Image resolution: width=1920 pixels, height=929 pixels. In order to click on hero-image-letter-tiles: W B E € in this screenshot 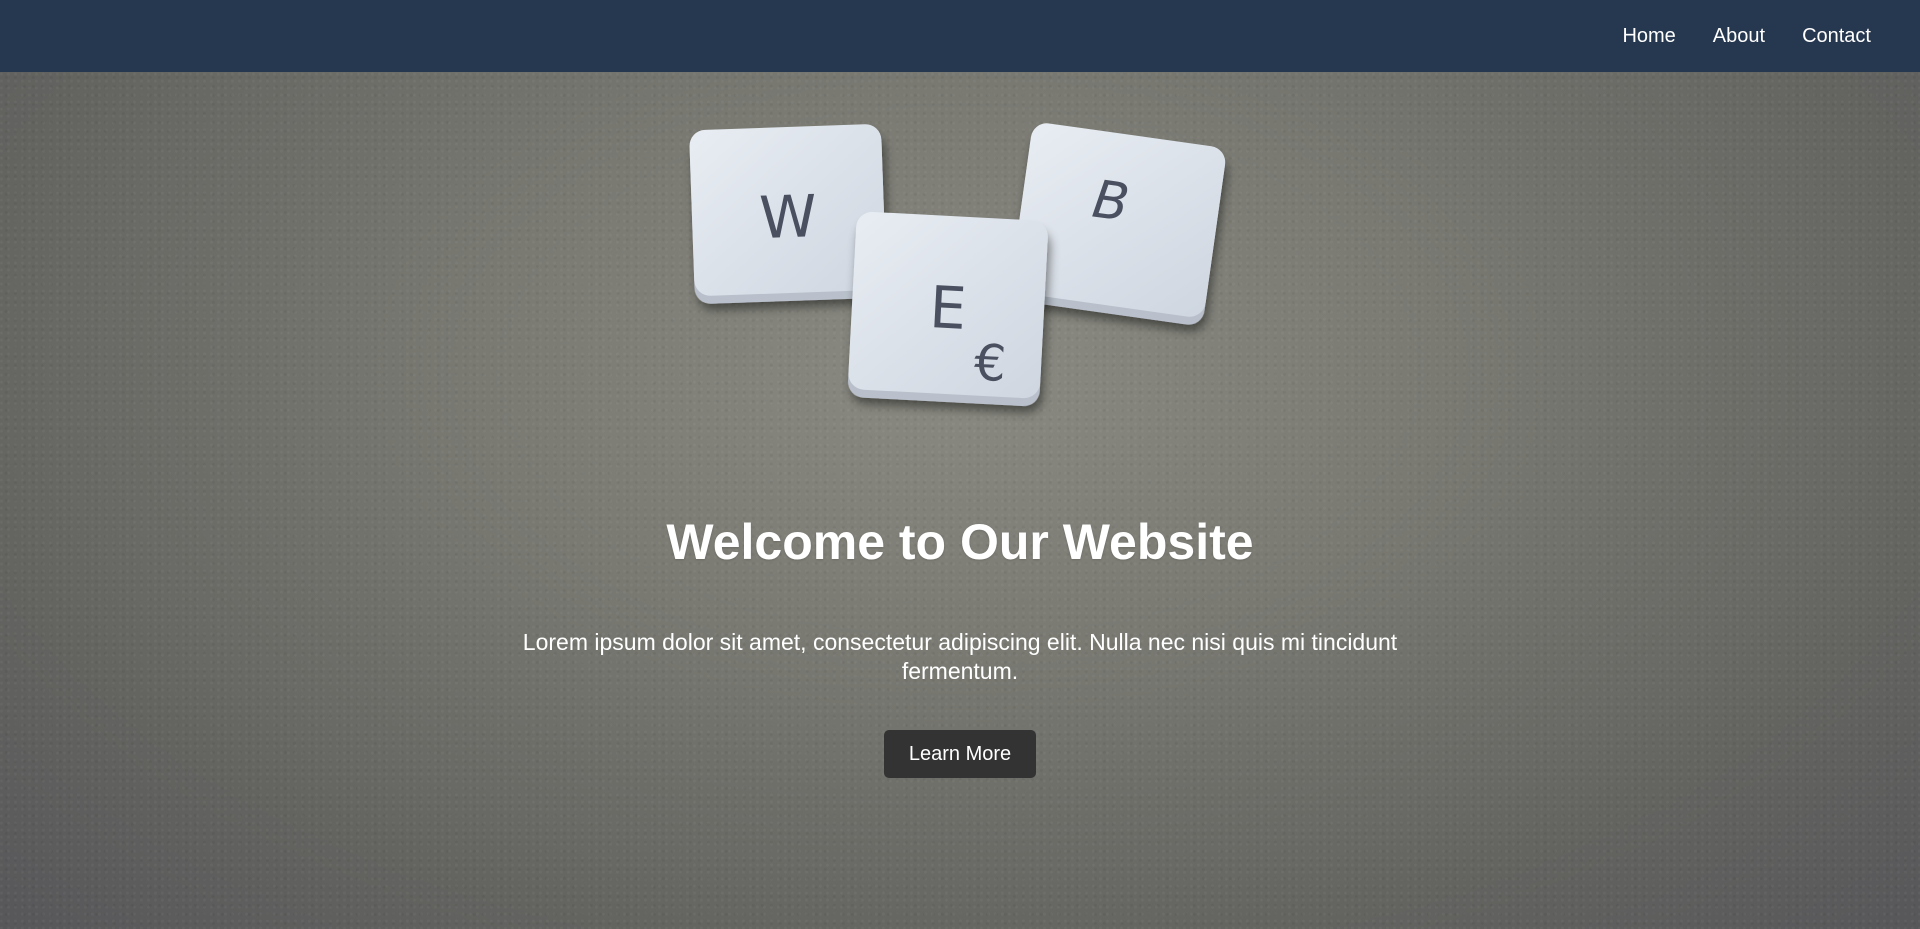, I will do `click(957, 265)`.